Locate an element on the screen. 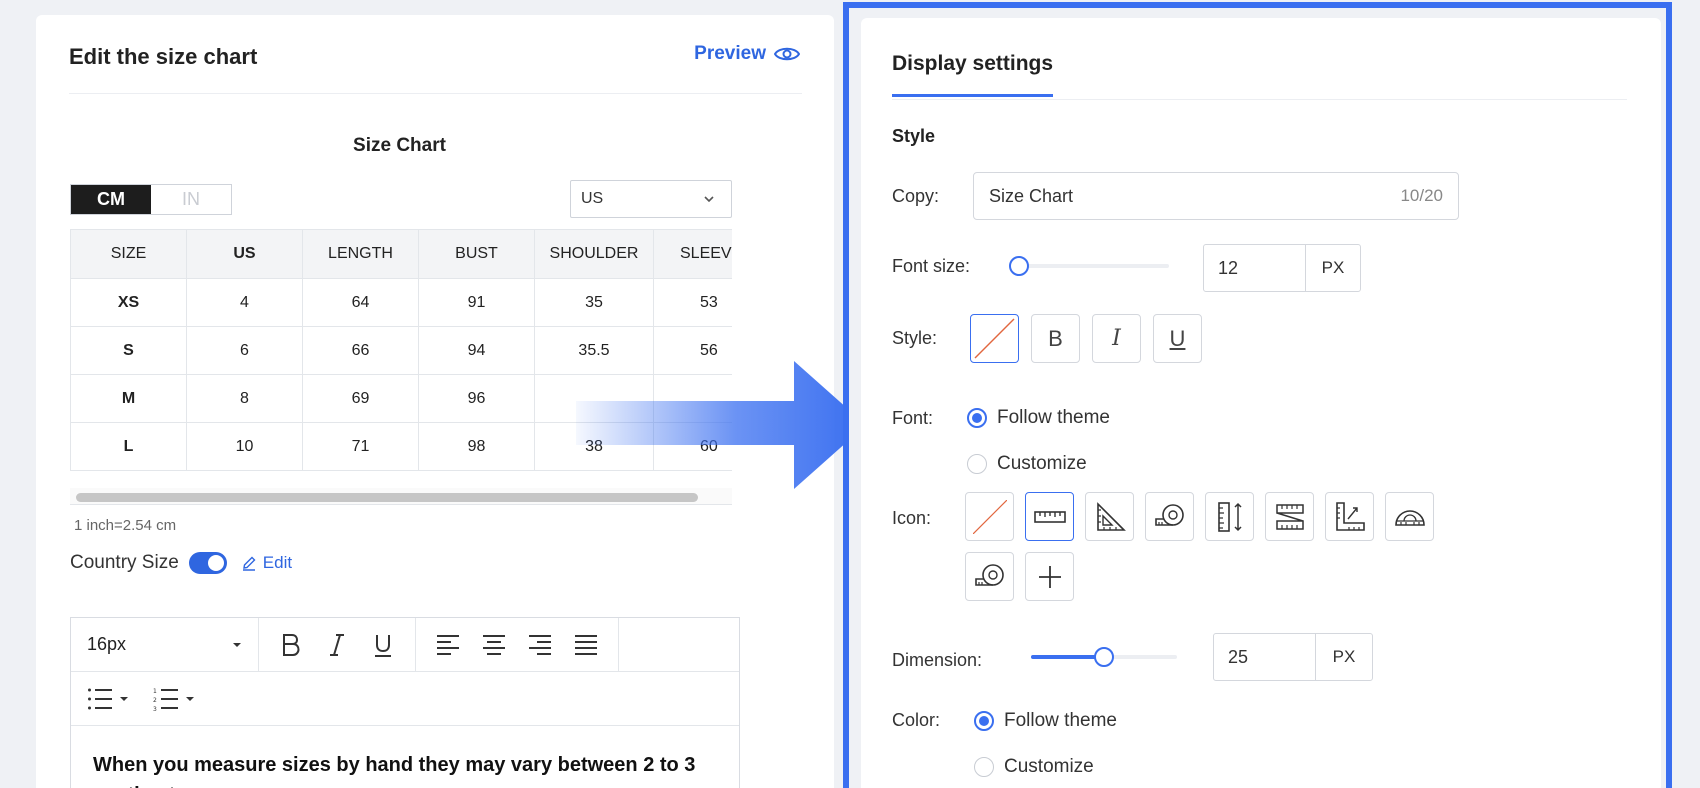  numbered-list-button: 1 2 3 is located at coordinates (174, 699).